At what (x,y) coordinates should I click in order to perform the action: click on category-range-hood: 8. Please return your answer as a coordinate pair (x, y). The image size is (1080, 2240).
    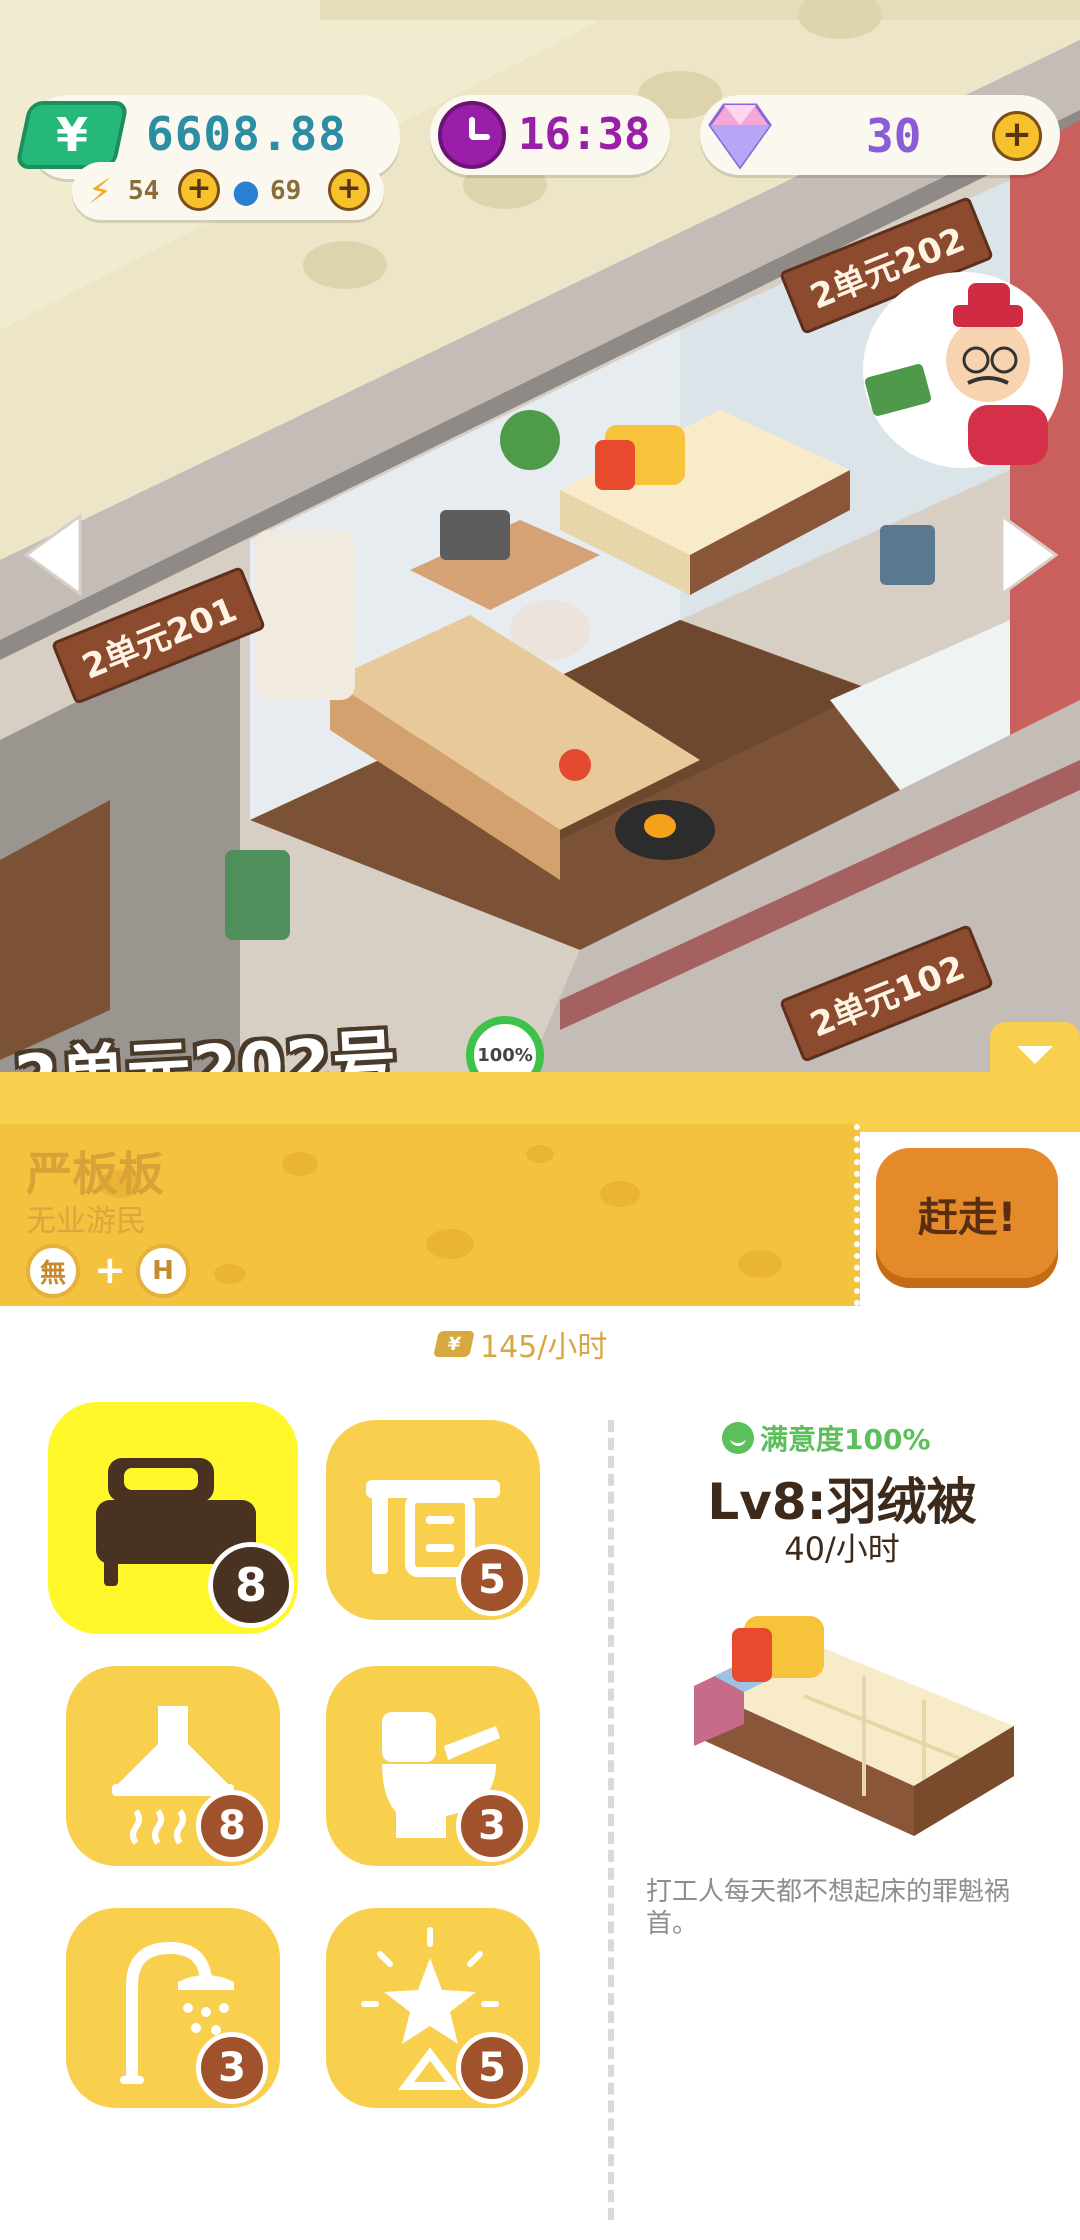
    Looking at the image, I should click on (173, 1766).